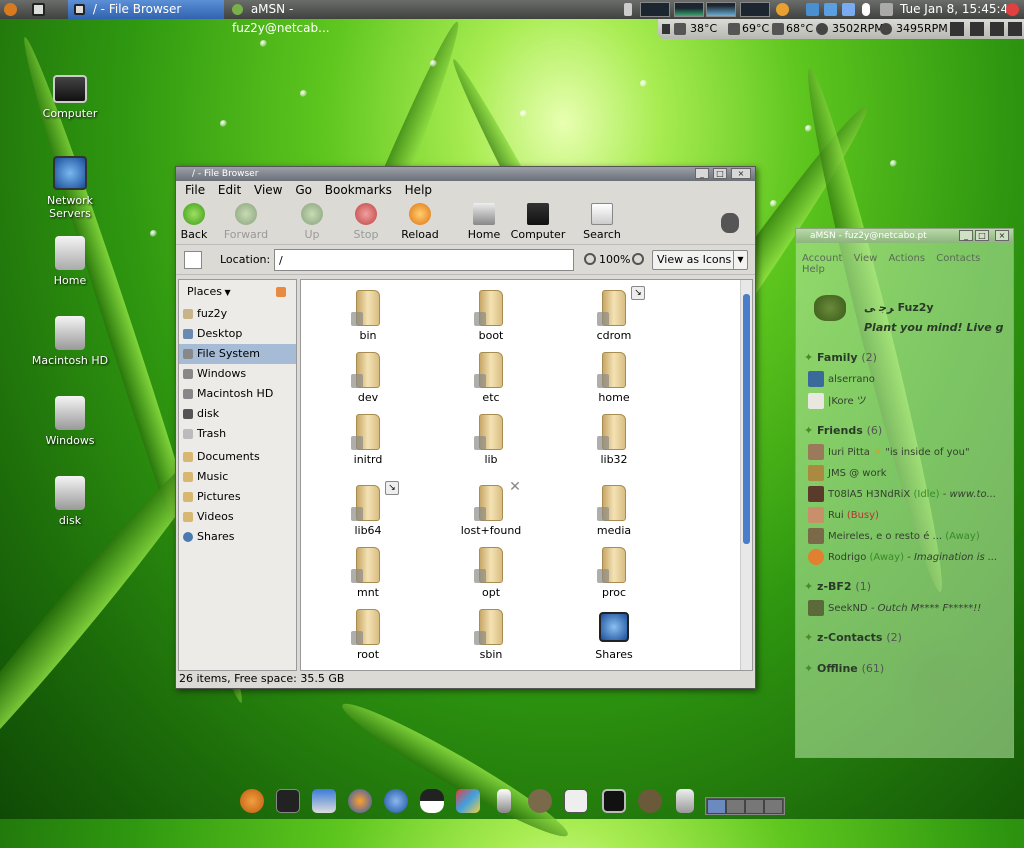 Image resolution: width=1024 pixels, height=848 pixels. What do you see at coordinates (70, 421) in the screenshot?
I see `desktop-icon-windows: Windows` at bounding box center [70, 421].